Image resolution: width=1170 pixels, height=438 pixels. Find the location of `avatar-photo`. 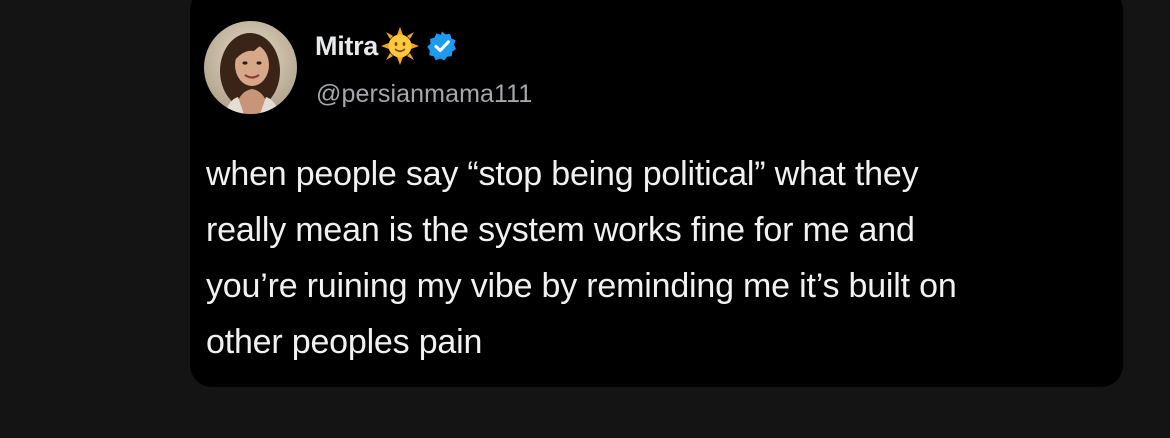

avatar-photo is located at coordinates (250, 67).